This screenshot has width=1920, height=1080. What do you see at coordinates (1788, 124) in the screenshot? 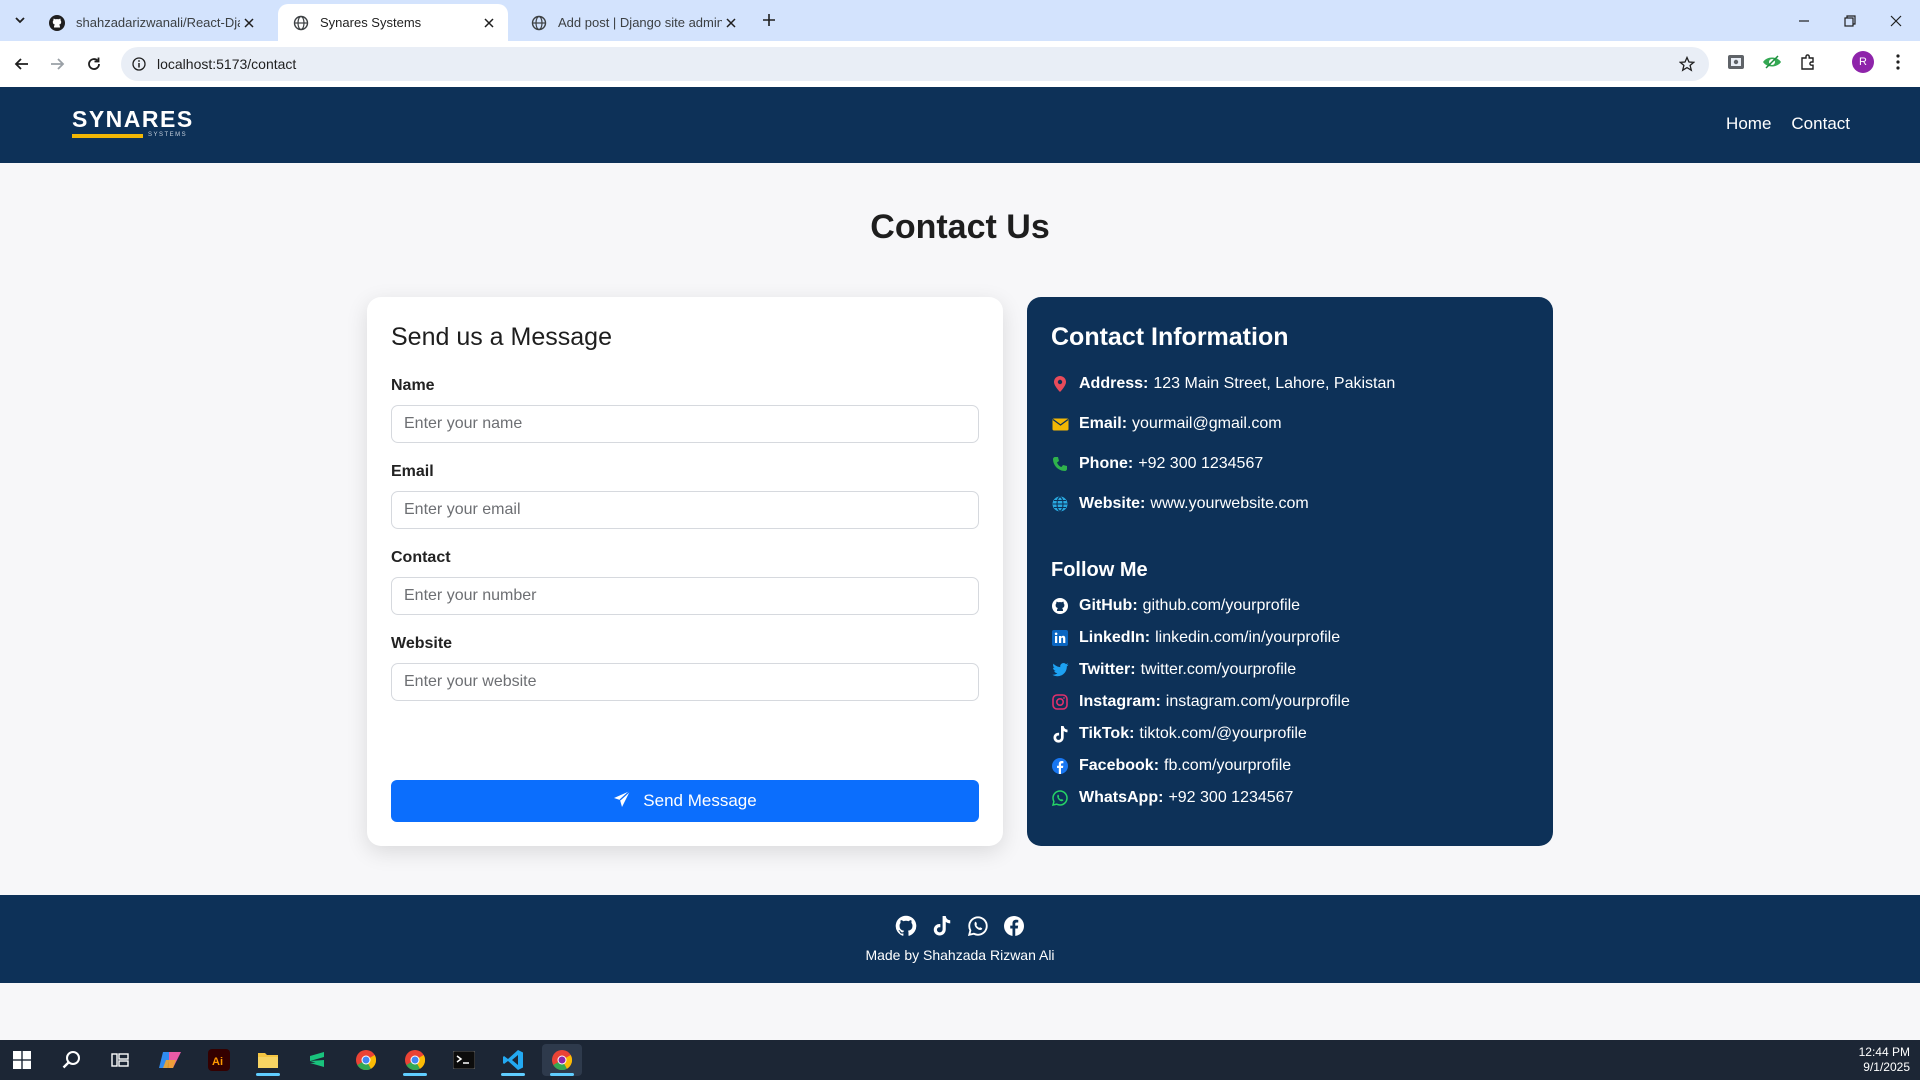
I see `main-nav: Home Contact` at bounding box center [1788, 124].